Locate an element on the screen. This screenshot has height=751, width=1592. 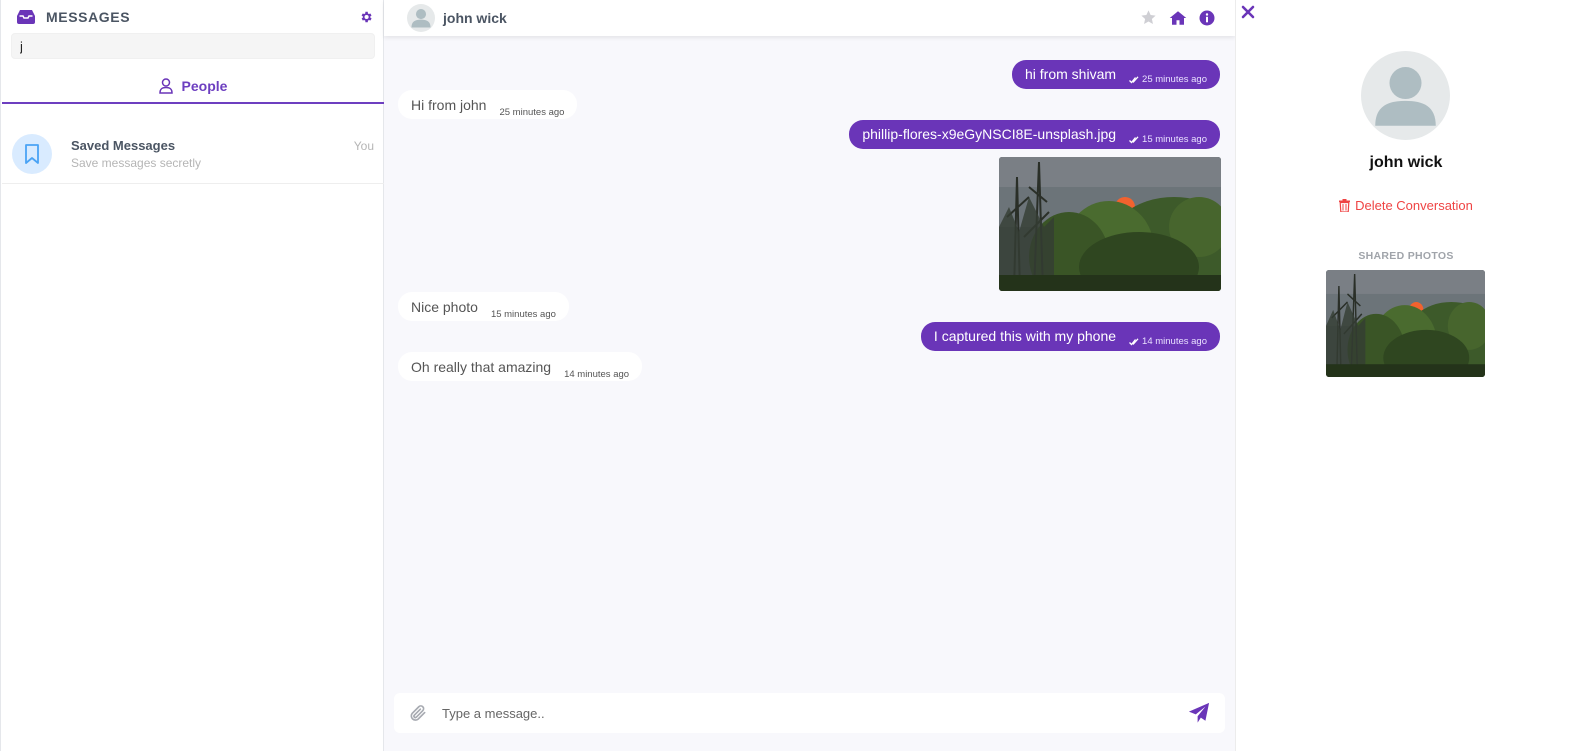
message-text: I captured this with my phone is located at coordinates (1025, 336).